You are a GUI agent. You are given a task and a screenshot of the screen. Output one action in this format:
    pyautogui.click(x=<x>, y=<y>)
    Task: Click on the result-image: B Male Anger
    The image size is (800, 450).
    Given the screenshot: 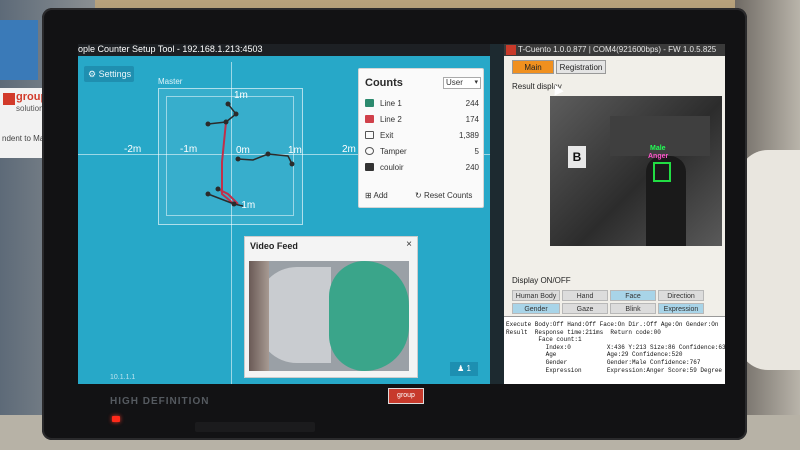 What is the action you would take?
    pyautogui.click(x=636, y=171)
    